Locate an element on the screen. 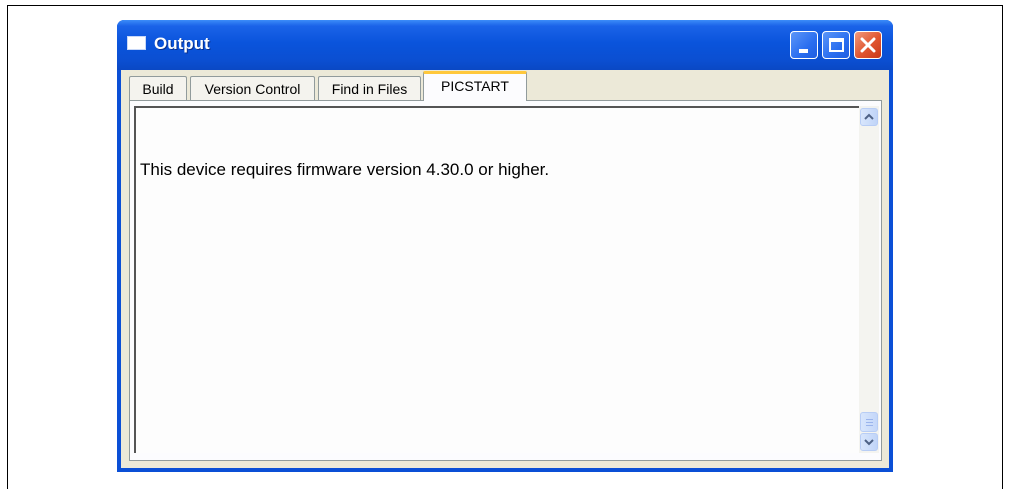 The width and height of the screenshot is (1010, 489). vertical-scrollbar is located at coordinates (869, 279).